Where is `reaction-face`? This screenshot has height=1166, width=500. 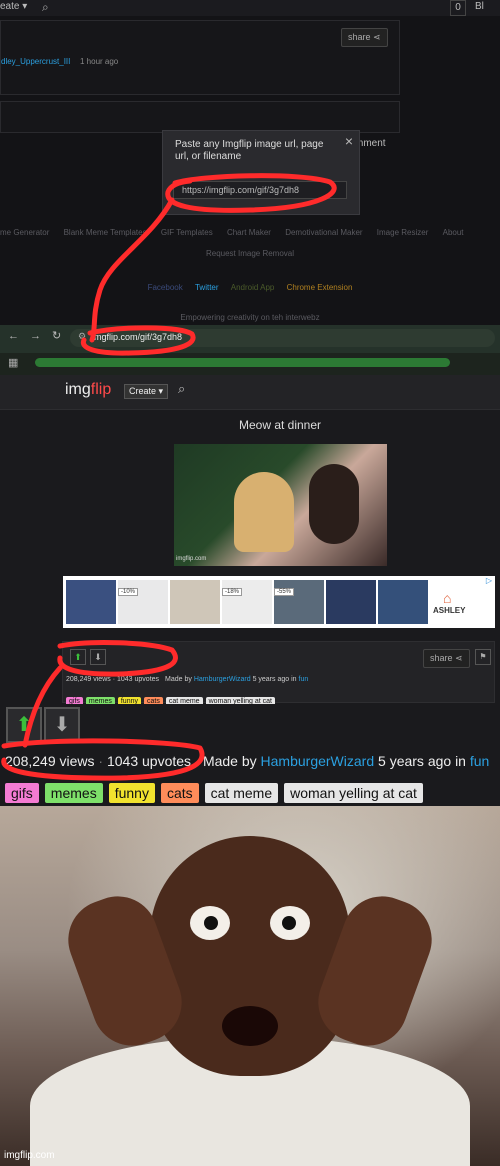
reaction-face is located at coordinates (250, 956).